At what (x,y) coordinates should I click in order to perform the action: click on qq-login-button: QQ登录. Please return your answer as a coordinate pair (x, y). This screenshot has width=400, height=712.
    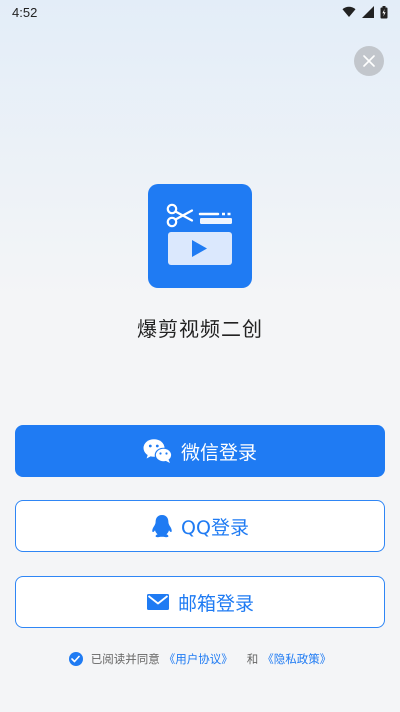
    Looking at the image, I should click on (200, 526).